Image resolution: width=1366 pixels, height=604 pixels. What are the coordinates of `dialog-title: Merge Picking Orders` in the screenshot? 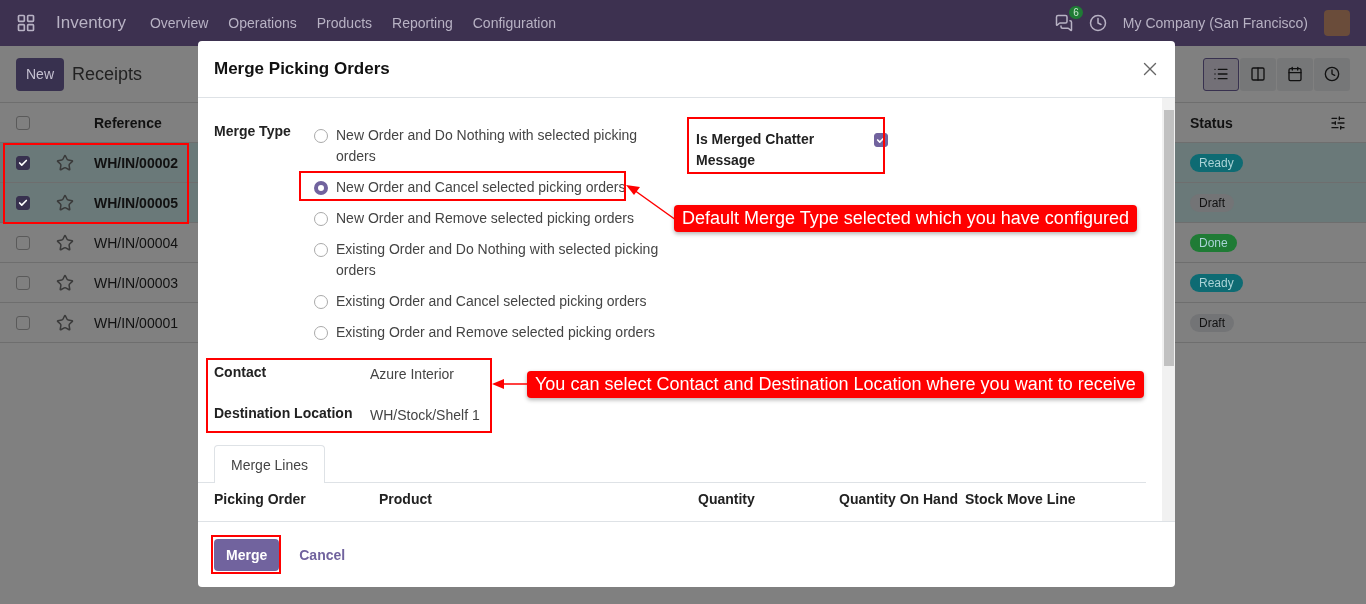 It's located at (302, 69).